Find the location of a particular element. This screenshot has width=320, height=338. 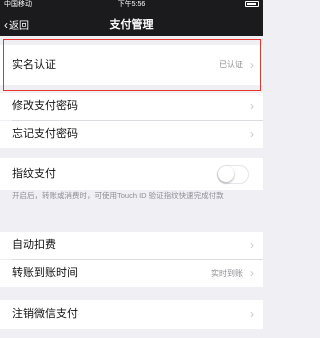

transfer-time-row: 转账到账时间 实时到账 › is located at coordinates (131, 273).